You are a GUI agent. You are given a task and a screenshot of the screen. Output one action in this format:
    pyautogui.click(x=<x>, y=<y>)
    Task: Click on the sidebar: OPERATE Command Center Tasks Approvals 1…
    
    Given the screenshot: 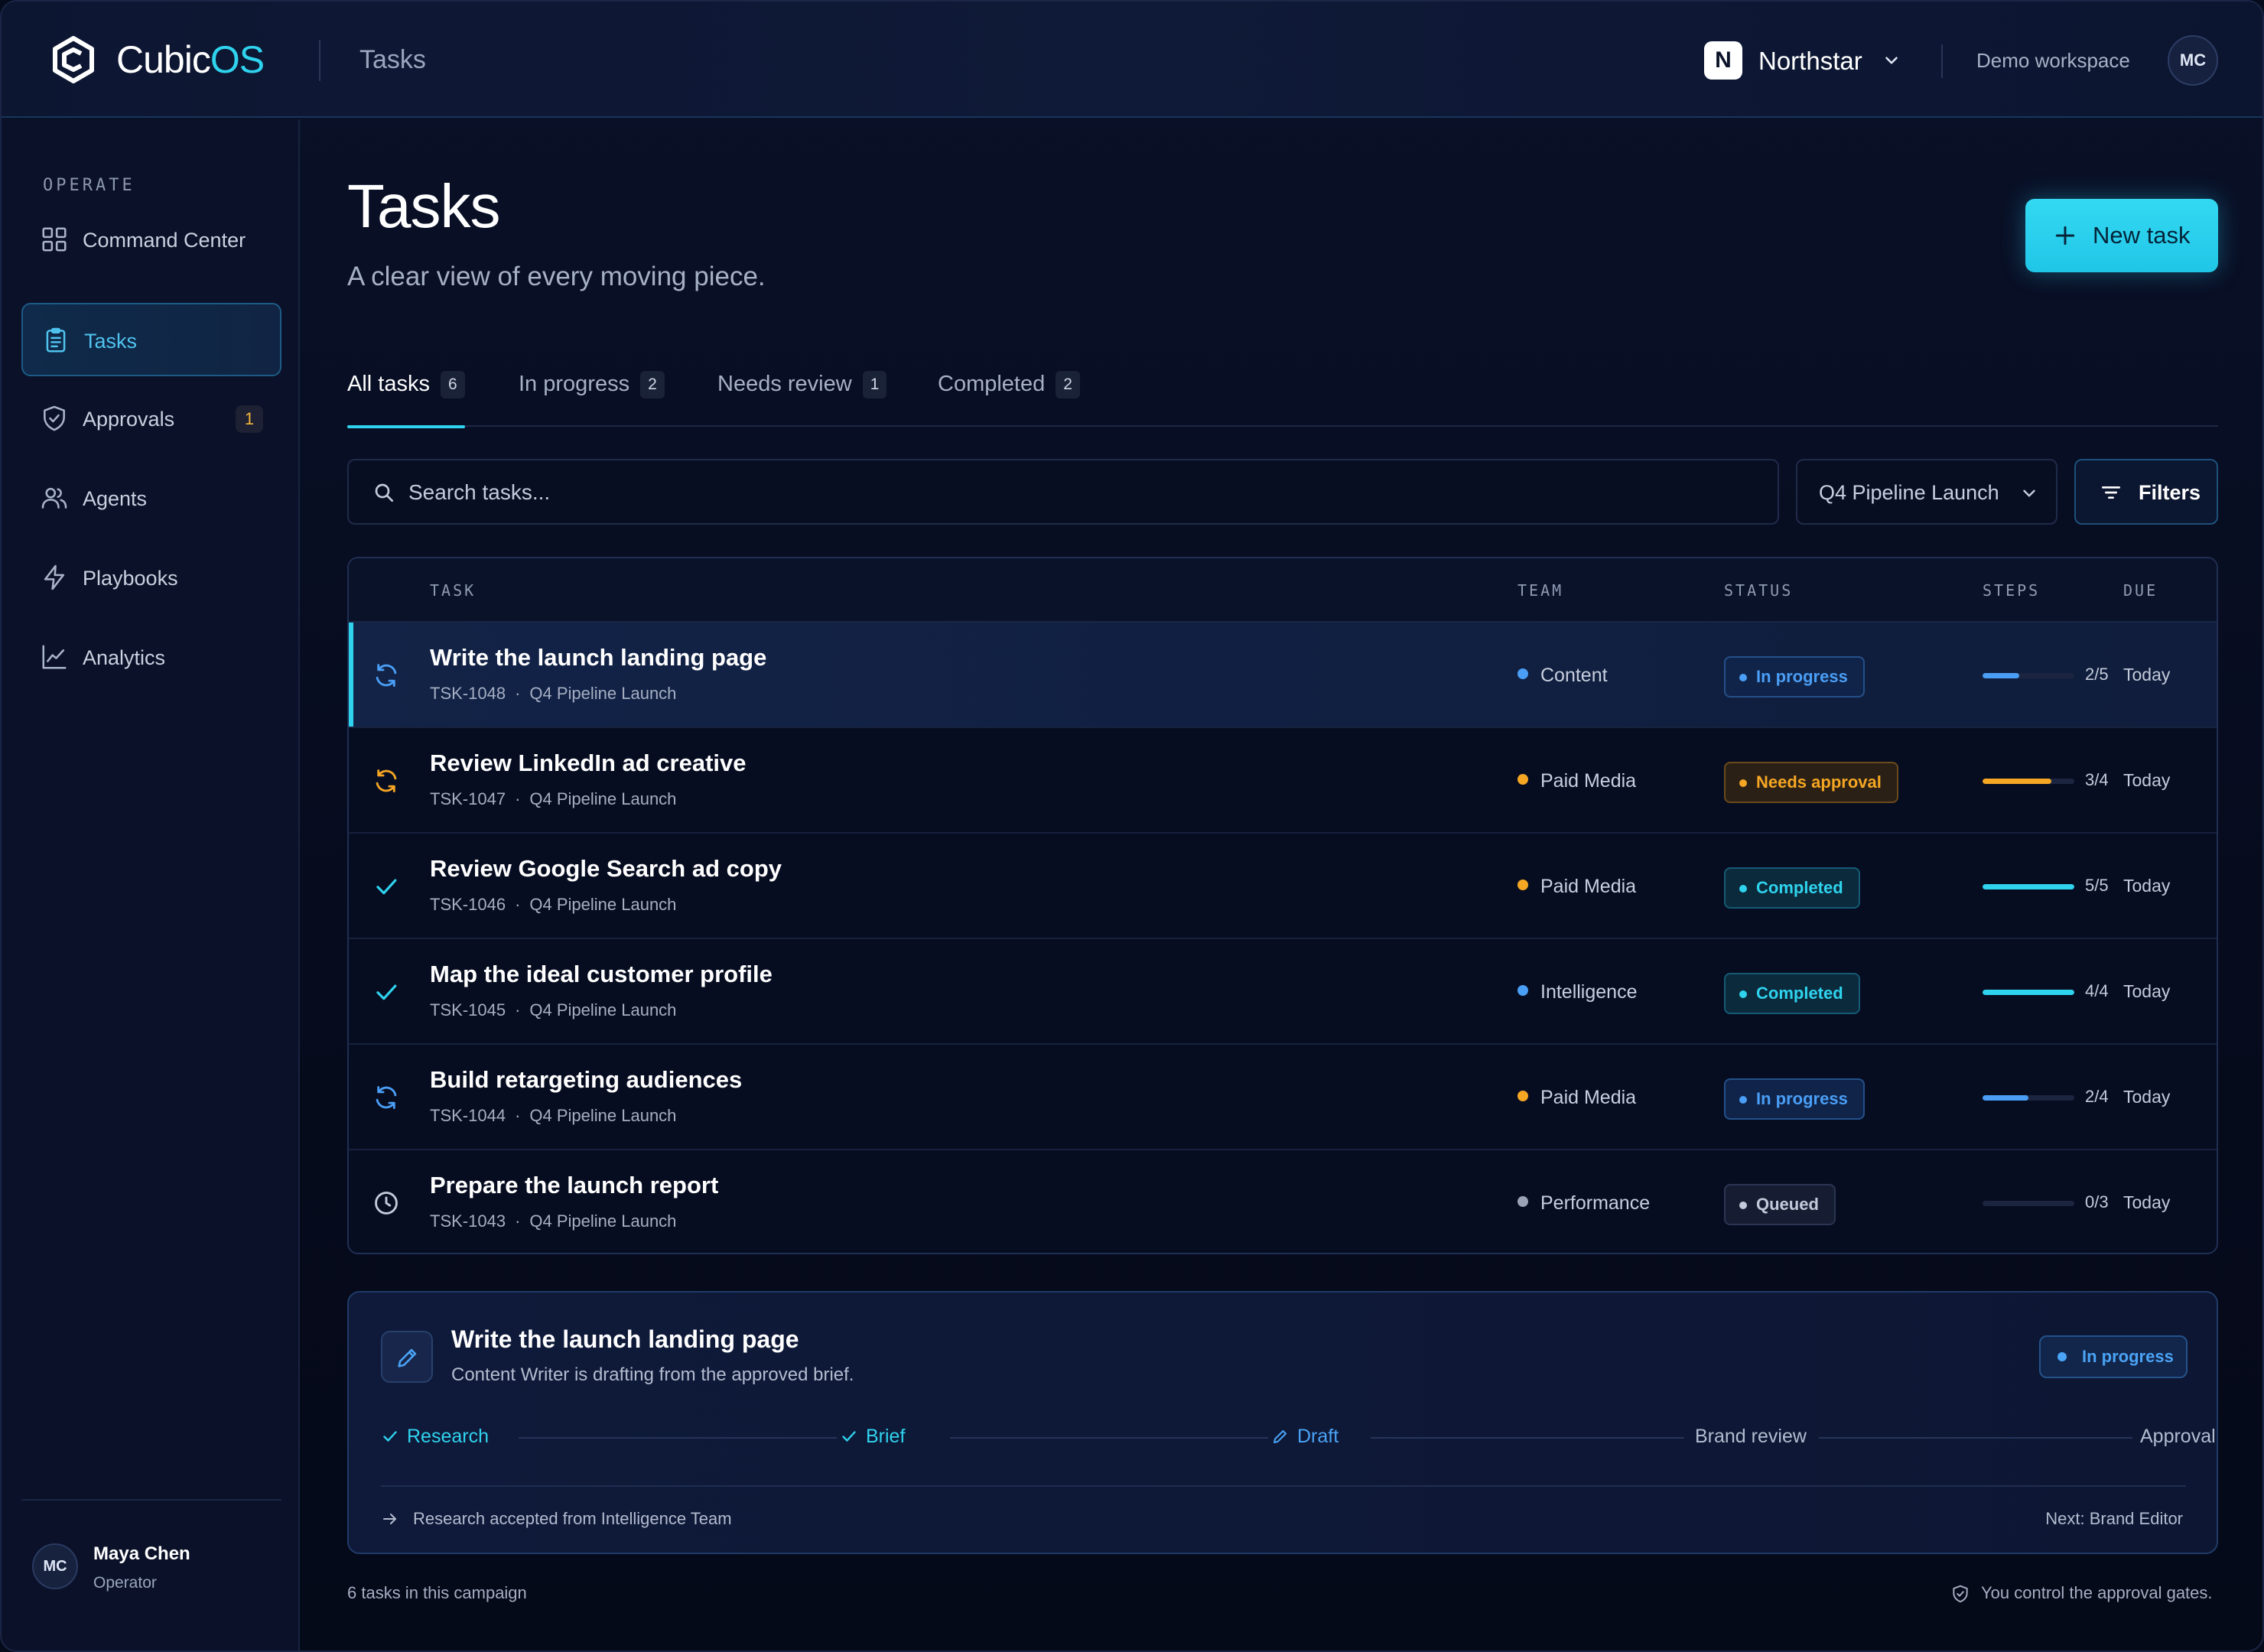 What is the action you would take?
    pyautogui.click(x=151, y=885)
    